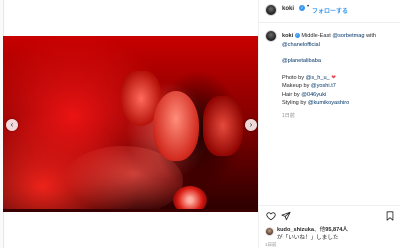 The width and height of the screenshot is (400, 248). What do you see at coordinates (336, 230) in the screenshot?
I see `likes-count: 95,874人` at bounding box center [336, 230].